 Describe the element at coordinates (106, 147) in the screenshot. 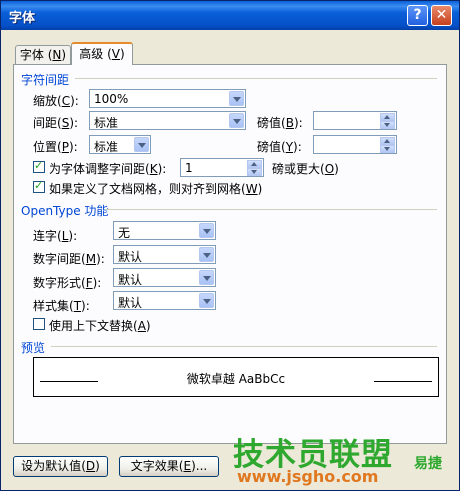

I see `position-value: 标准` at that location.